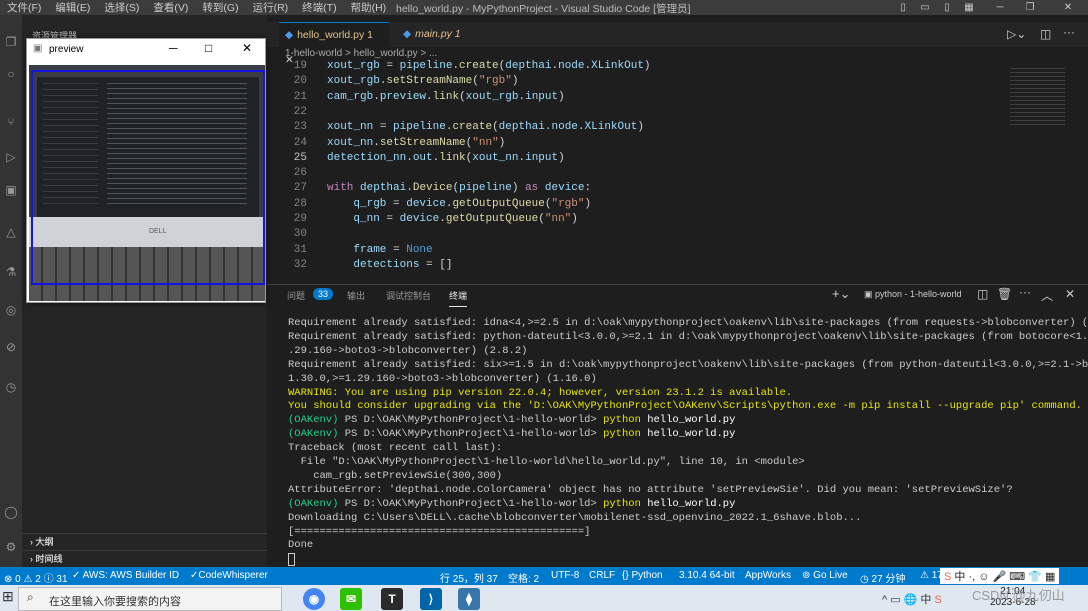  I want to click on terminal-line: Done, so click(301, 545).